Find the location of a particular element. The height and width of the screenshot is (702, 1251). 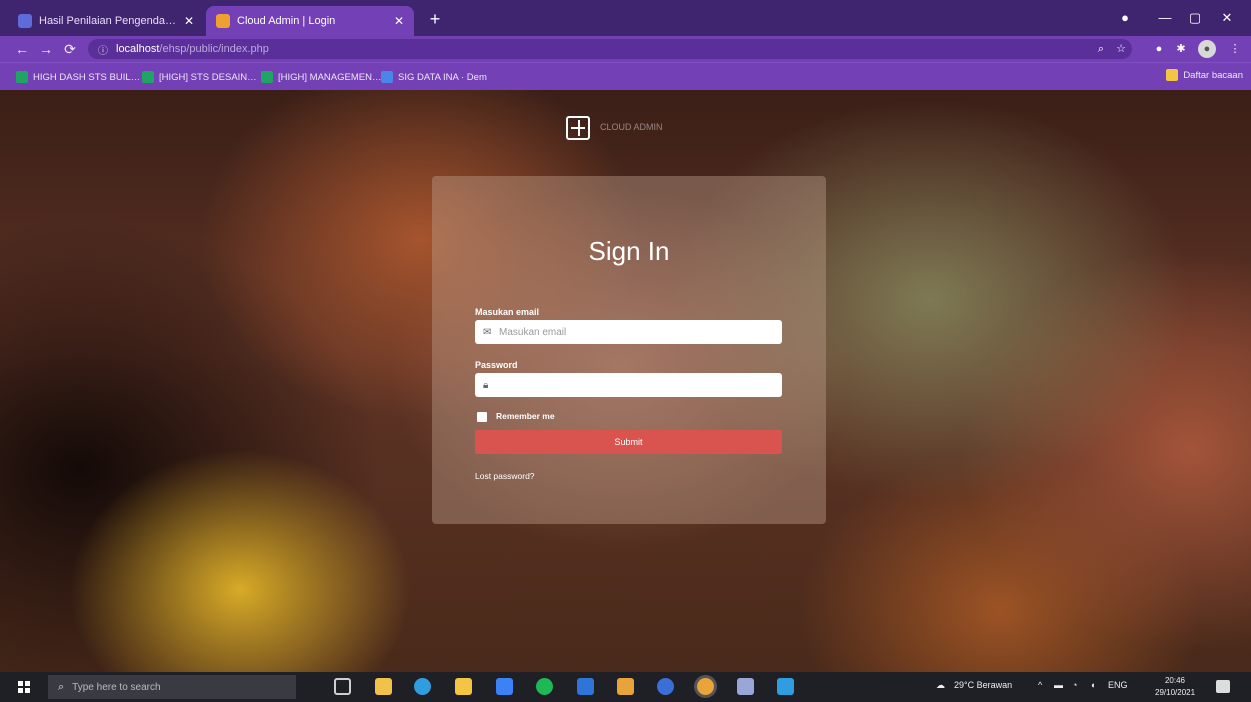

search-icon: ⌕ is located at coordinates (61, 686).